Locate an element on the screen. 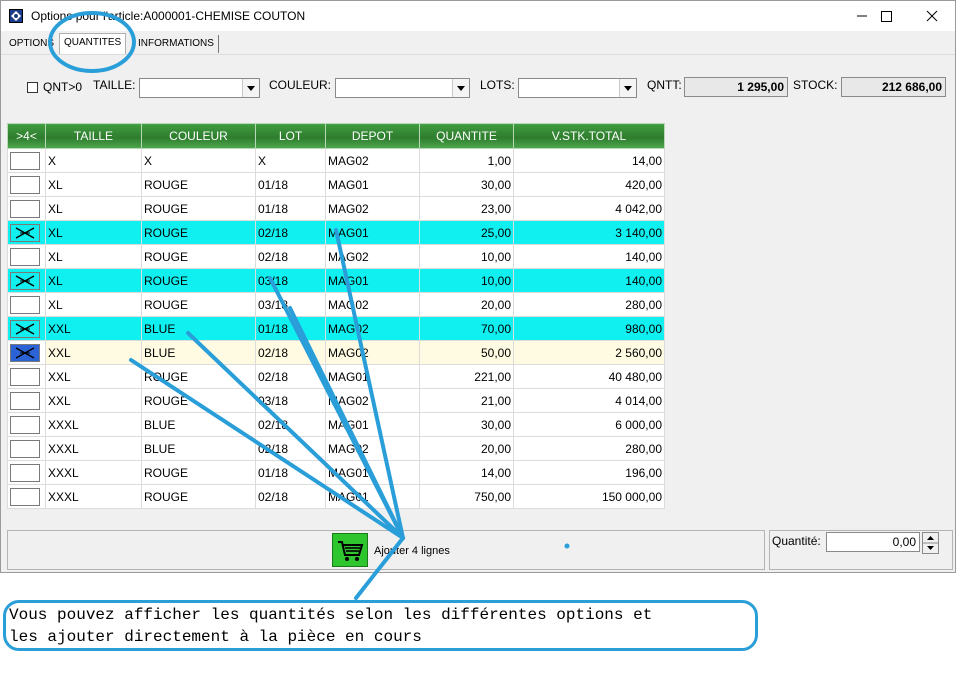 This screenshot has width=964, height=673. total-cell: 140,00 is located at coordinates (589, 280).